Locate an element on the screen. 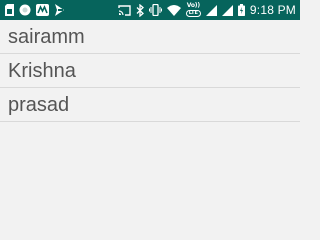  list-item-label: prasad is located at coordinates (39, 104).